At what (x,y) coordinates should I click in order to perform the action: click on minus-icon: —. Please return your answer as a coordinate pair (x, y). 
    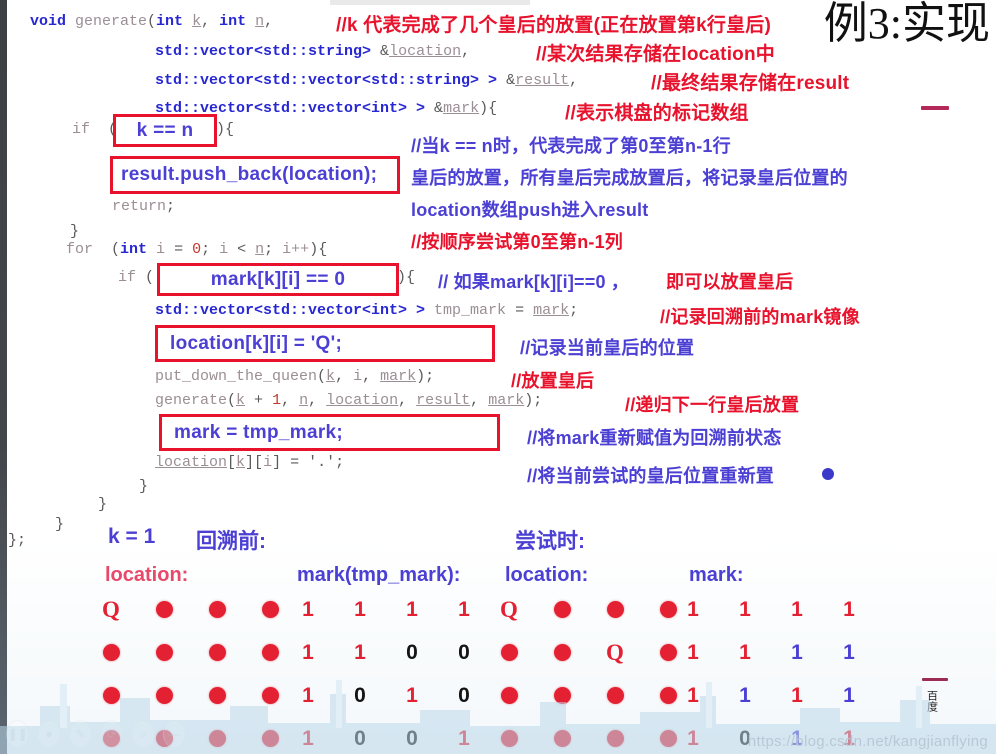
    Looking at the image, I should click on (174, 734).